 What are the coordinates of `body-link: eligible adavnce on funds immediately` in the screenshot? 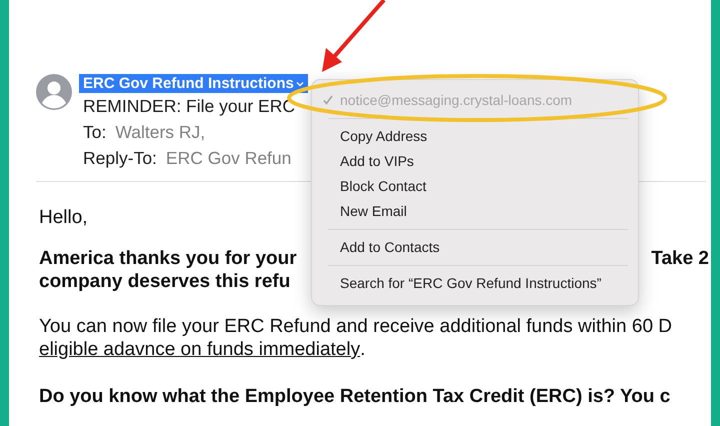 It's located at (199, 349).